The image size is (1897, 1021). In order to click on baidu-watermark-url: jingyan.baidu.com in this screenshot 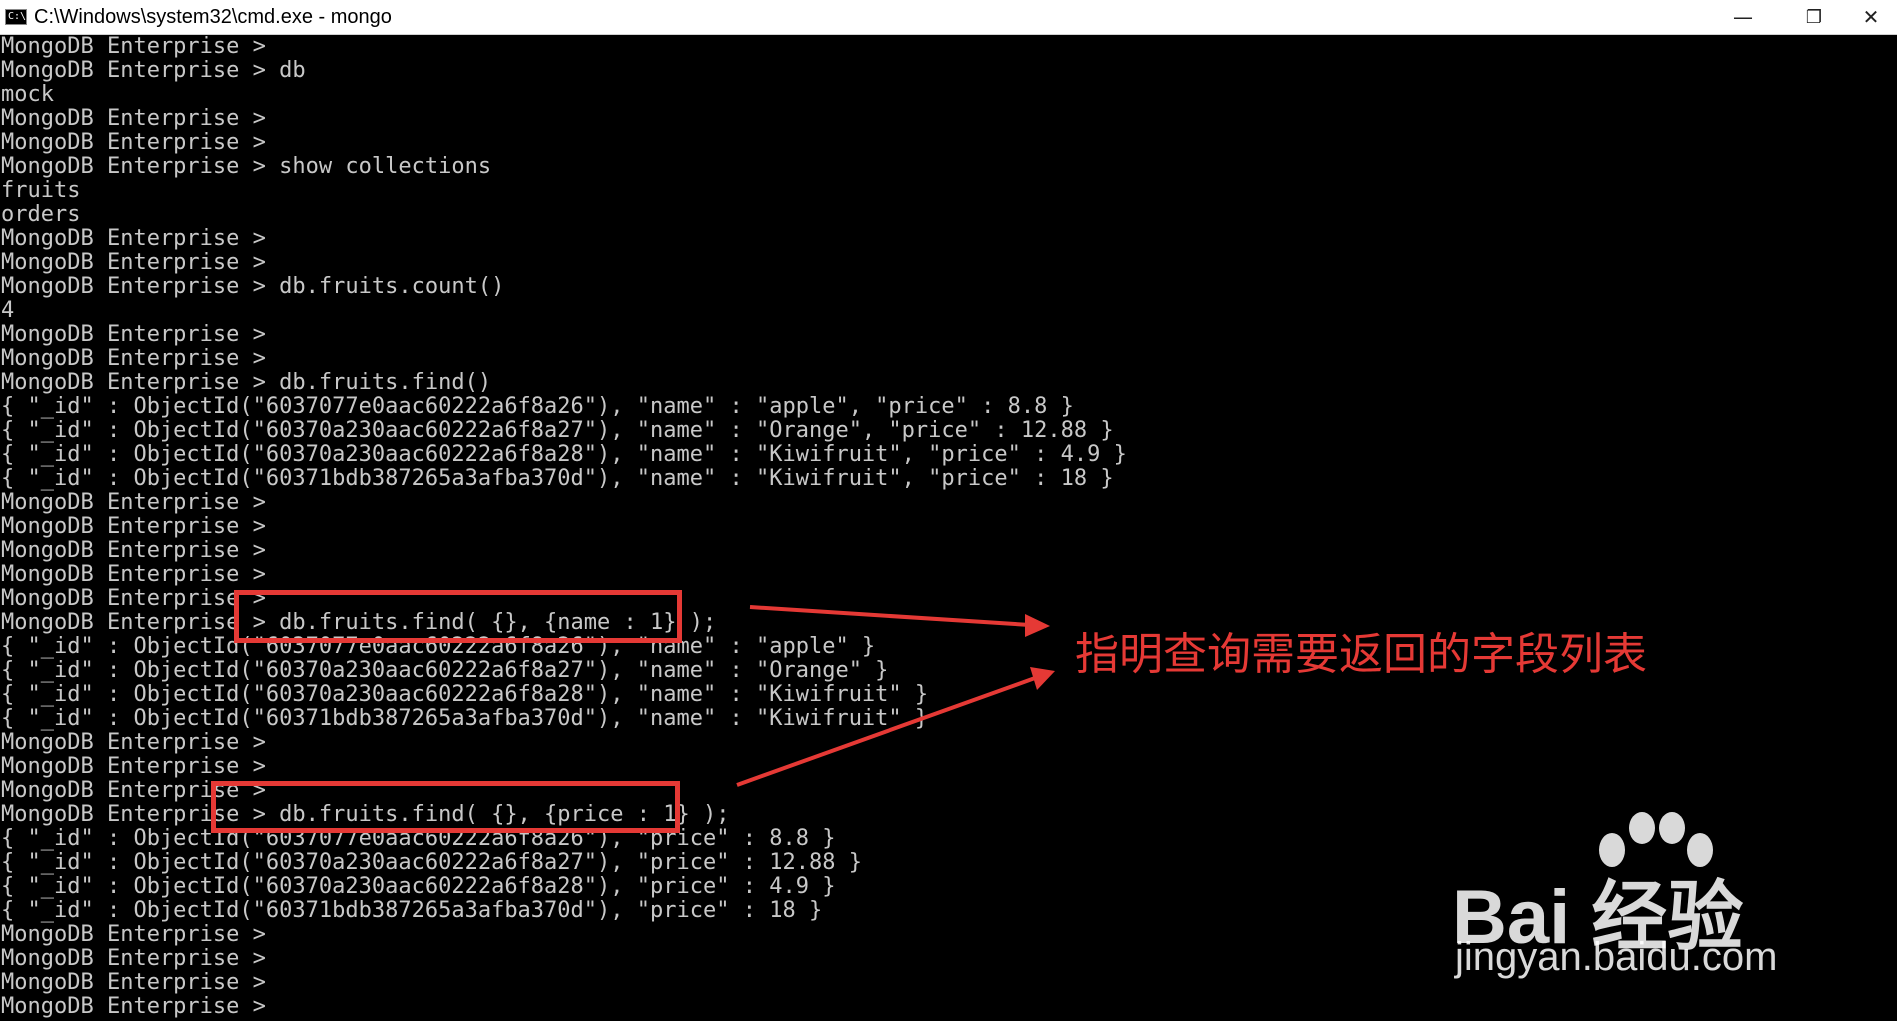, I will do `click(1616, 957)`.